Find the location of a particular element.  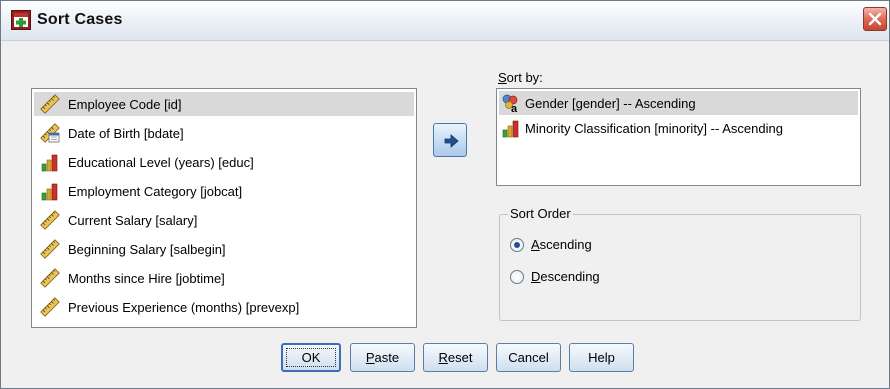

sort-by-item-label: Gender [gender] -- Ascending is located at coordinates (610, 103).